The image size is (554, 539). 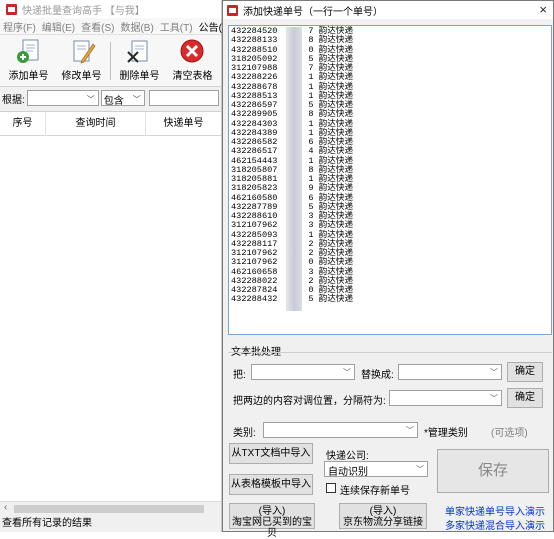 What do you see at coordinates (27, 51) in the screenshot?
I see `add-document-icon` at bounding box center [27, 51].